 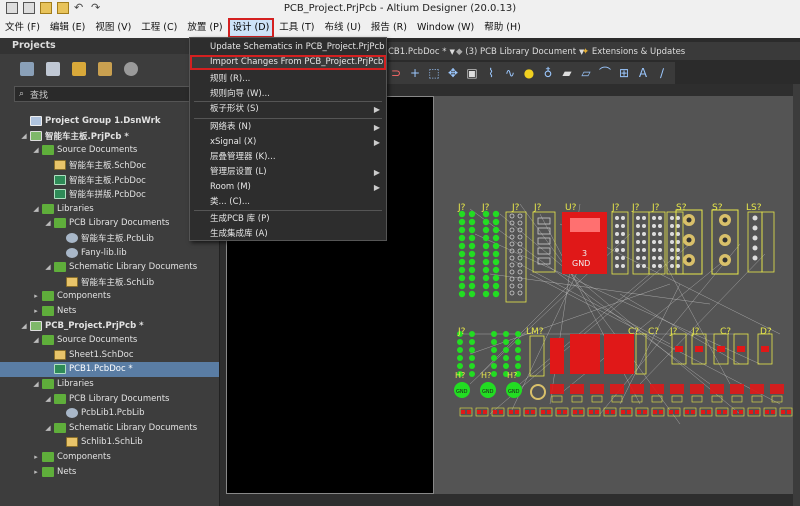 I want to click on switch-hole, so click(x=689, y=260).